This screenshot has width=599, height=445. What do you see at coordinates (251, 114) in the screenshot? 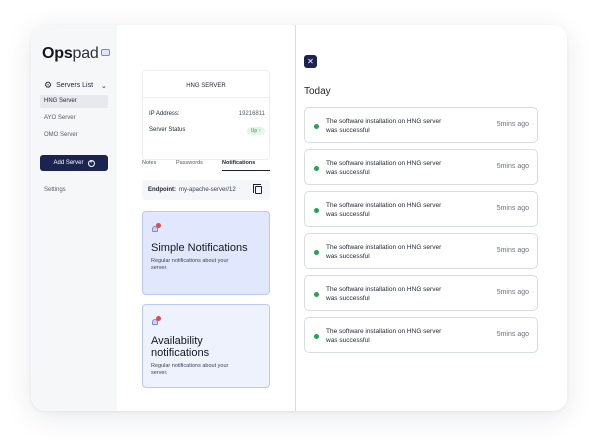
I see `ip-value: 19216811` at bounding box center [251, 114].